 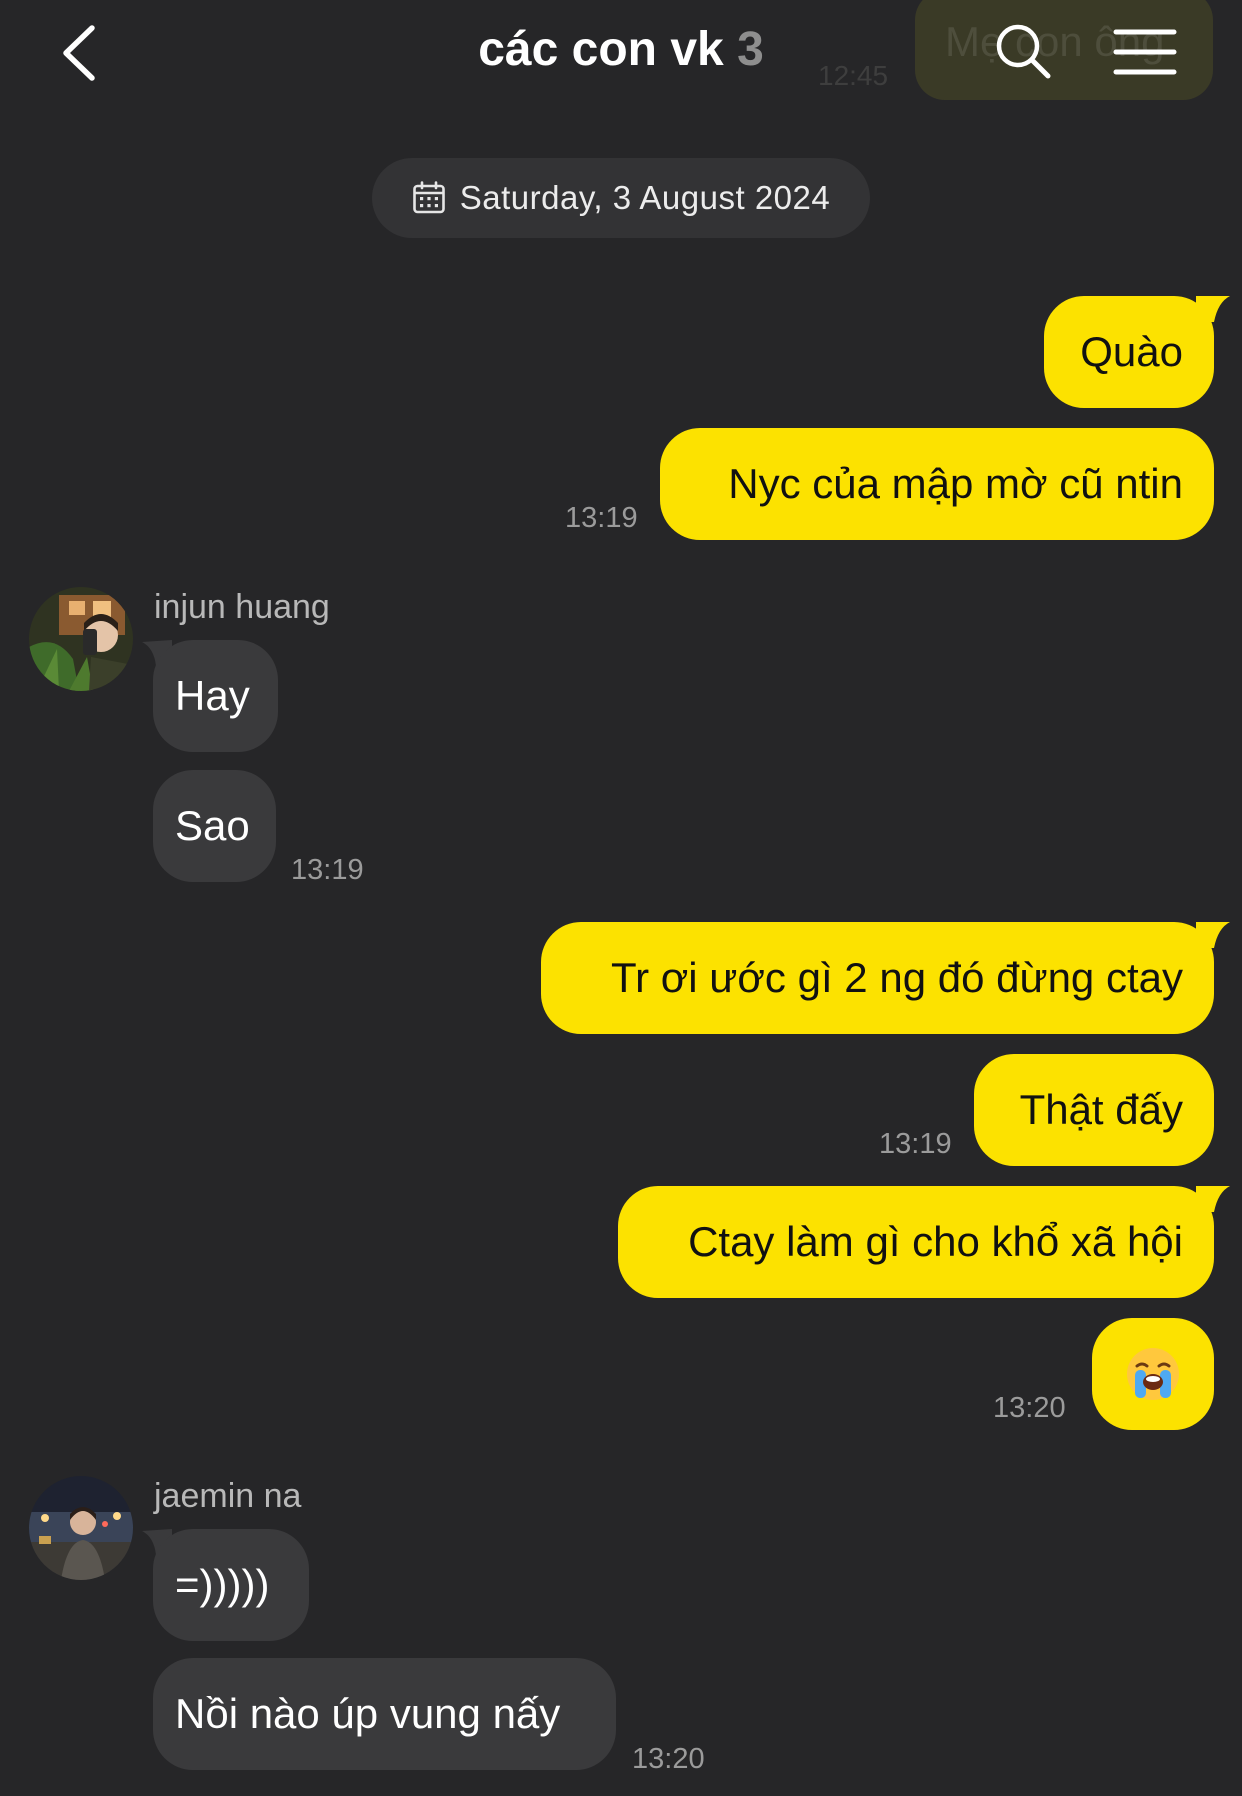 I want to click on message-text: =))))), so click(x=222, y=1584).